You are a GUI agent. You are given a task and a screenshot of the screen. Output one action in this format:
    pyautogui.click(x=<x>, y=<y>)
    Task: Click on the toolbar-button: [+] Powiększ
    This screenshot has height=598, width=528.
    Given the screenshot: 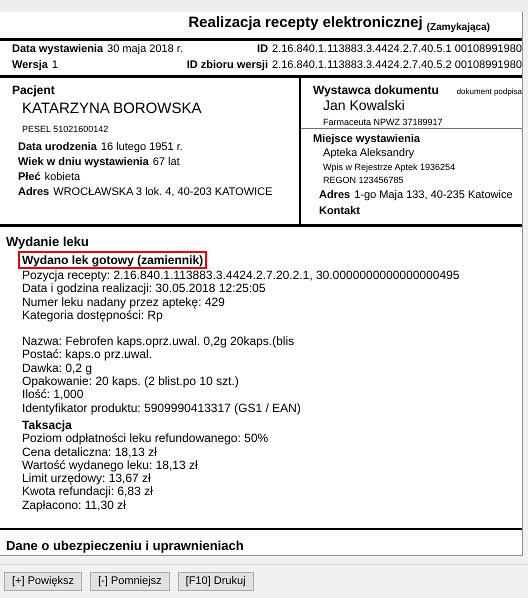 What is the action you would take?
    pyautogui.click(x=43, y=581)
    